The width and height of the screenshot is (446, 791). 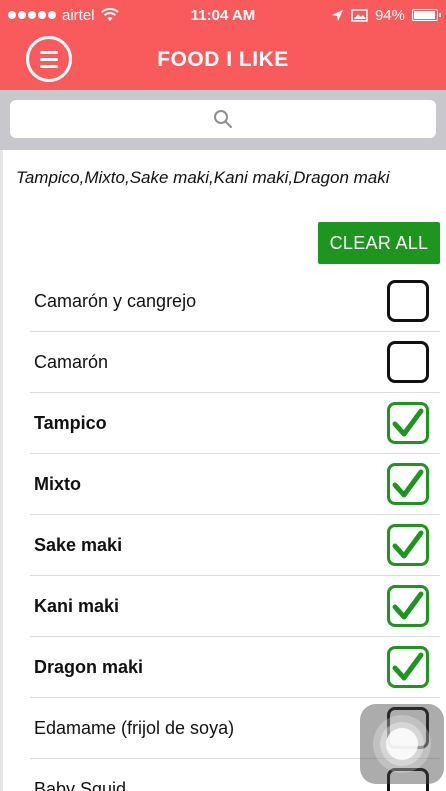 I want to click on location-arrow-icon, so click(x=337, y=15).